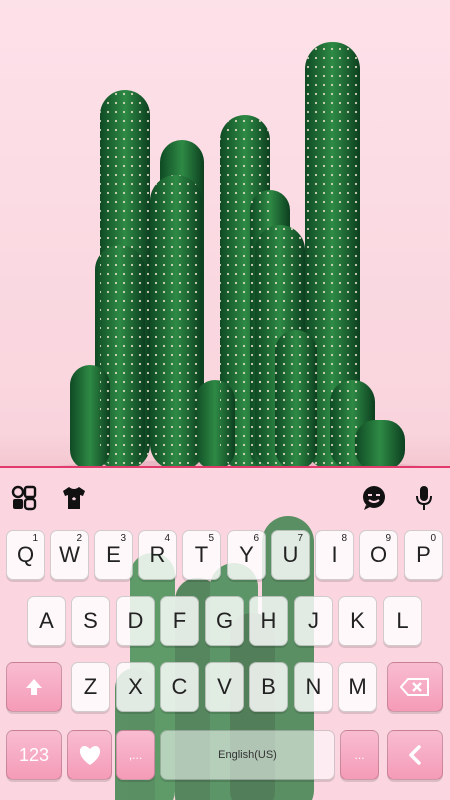  I want to click on key-hint: 3, so click(123, 538).